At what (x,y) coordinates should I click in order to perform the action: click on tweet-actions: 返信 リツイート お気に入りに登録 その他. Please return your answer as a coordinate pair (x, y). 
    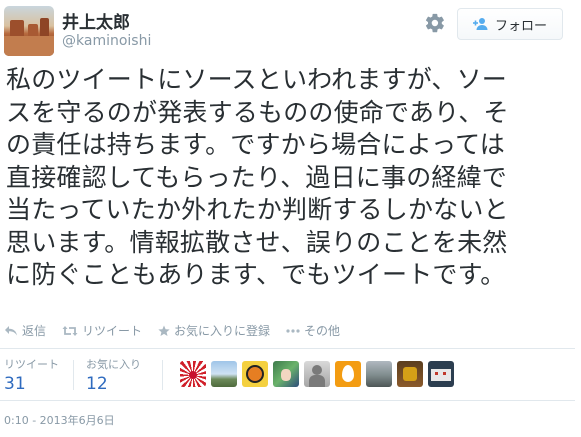
    Looking at the image, I should click on (180, 330).